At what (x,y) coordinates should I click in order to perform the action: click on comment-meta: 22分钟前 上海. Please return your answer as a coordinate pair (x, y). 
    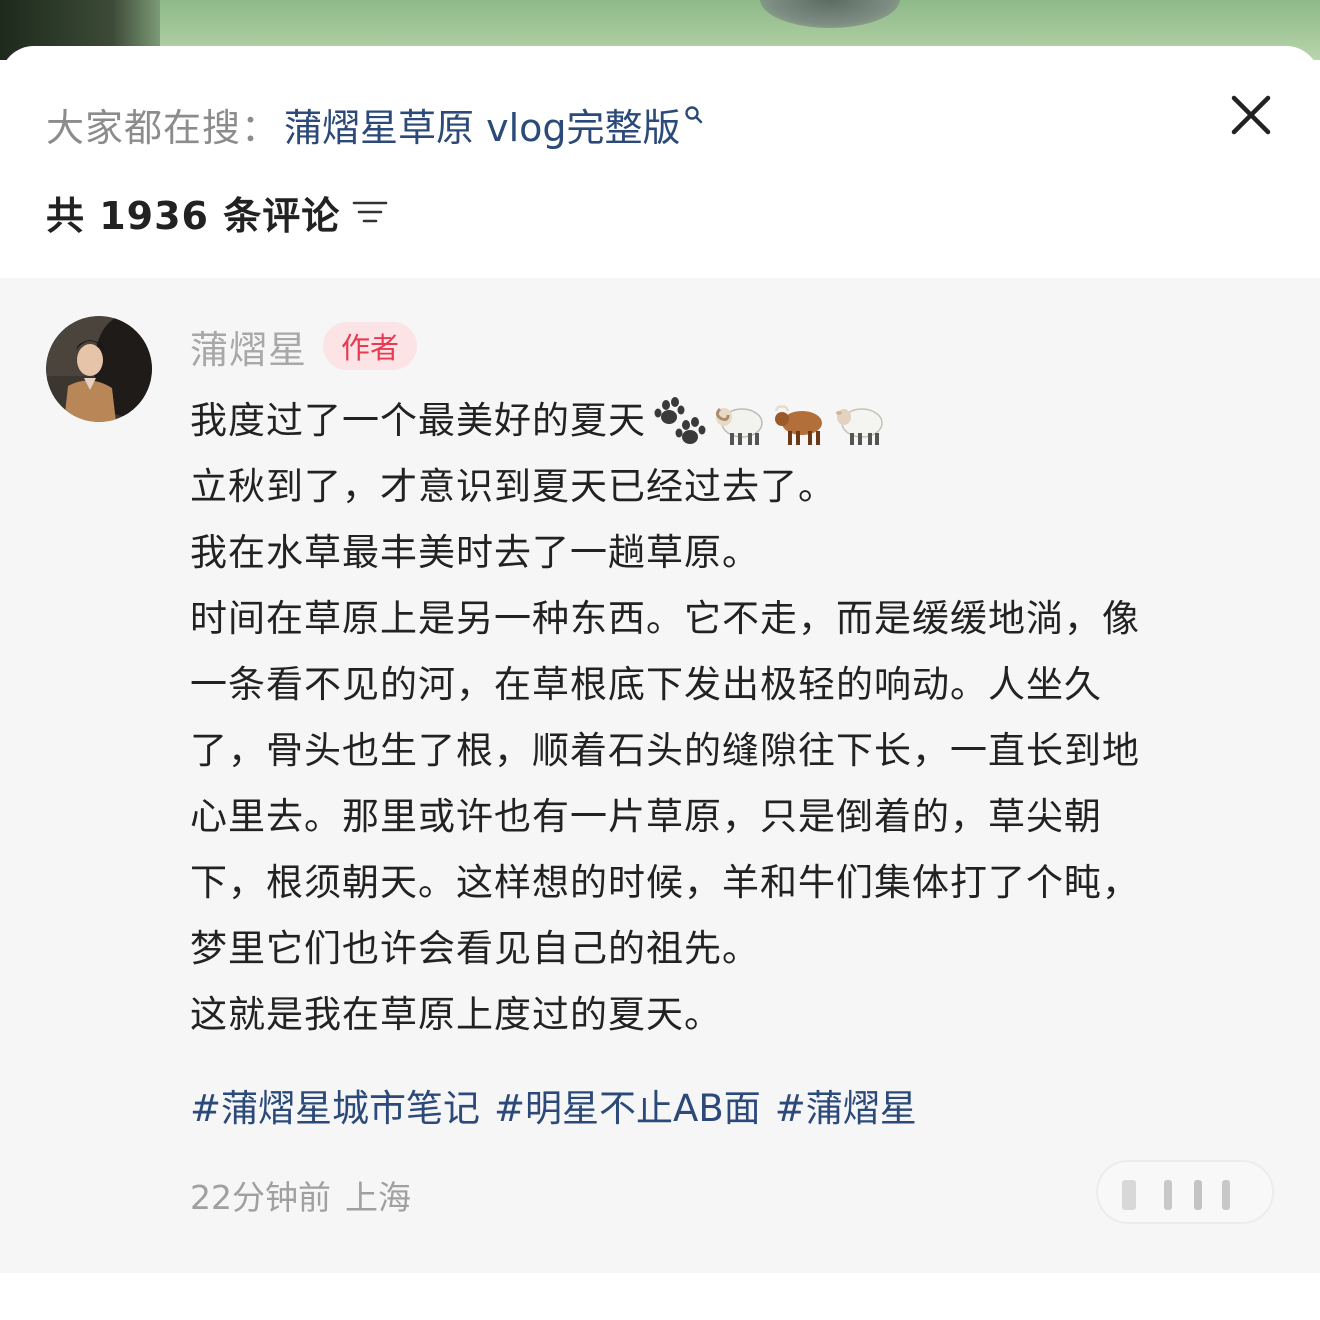
    Looking at the image, I should click on (300, 1195).